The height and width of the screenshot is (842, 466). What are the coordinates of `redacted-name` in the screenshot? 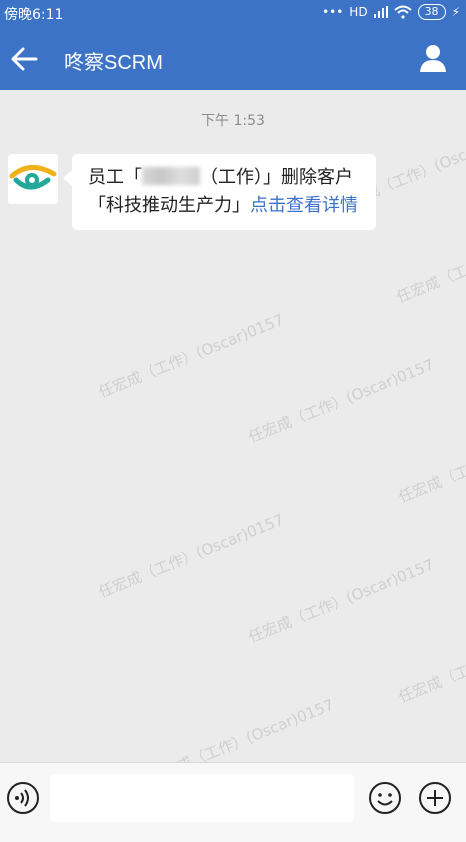 It's located at (171, 176).